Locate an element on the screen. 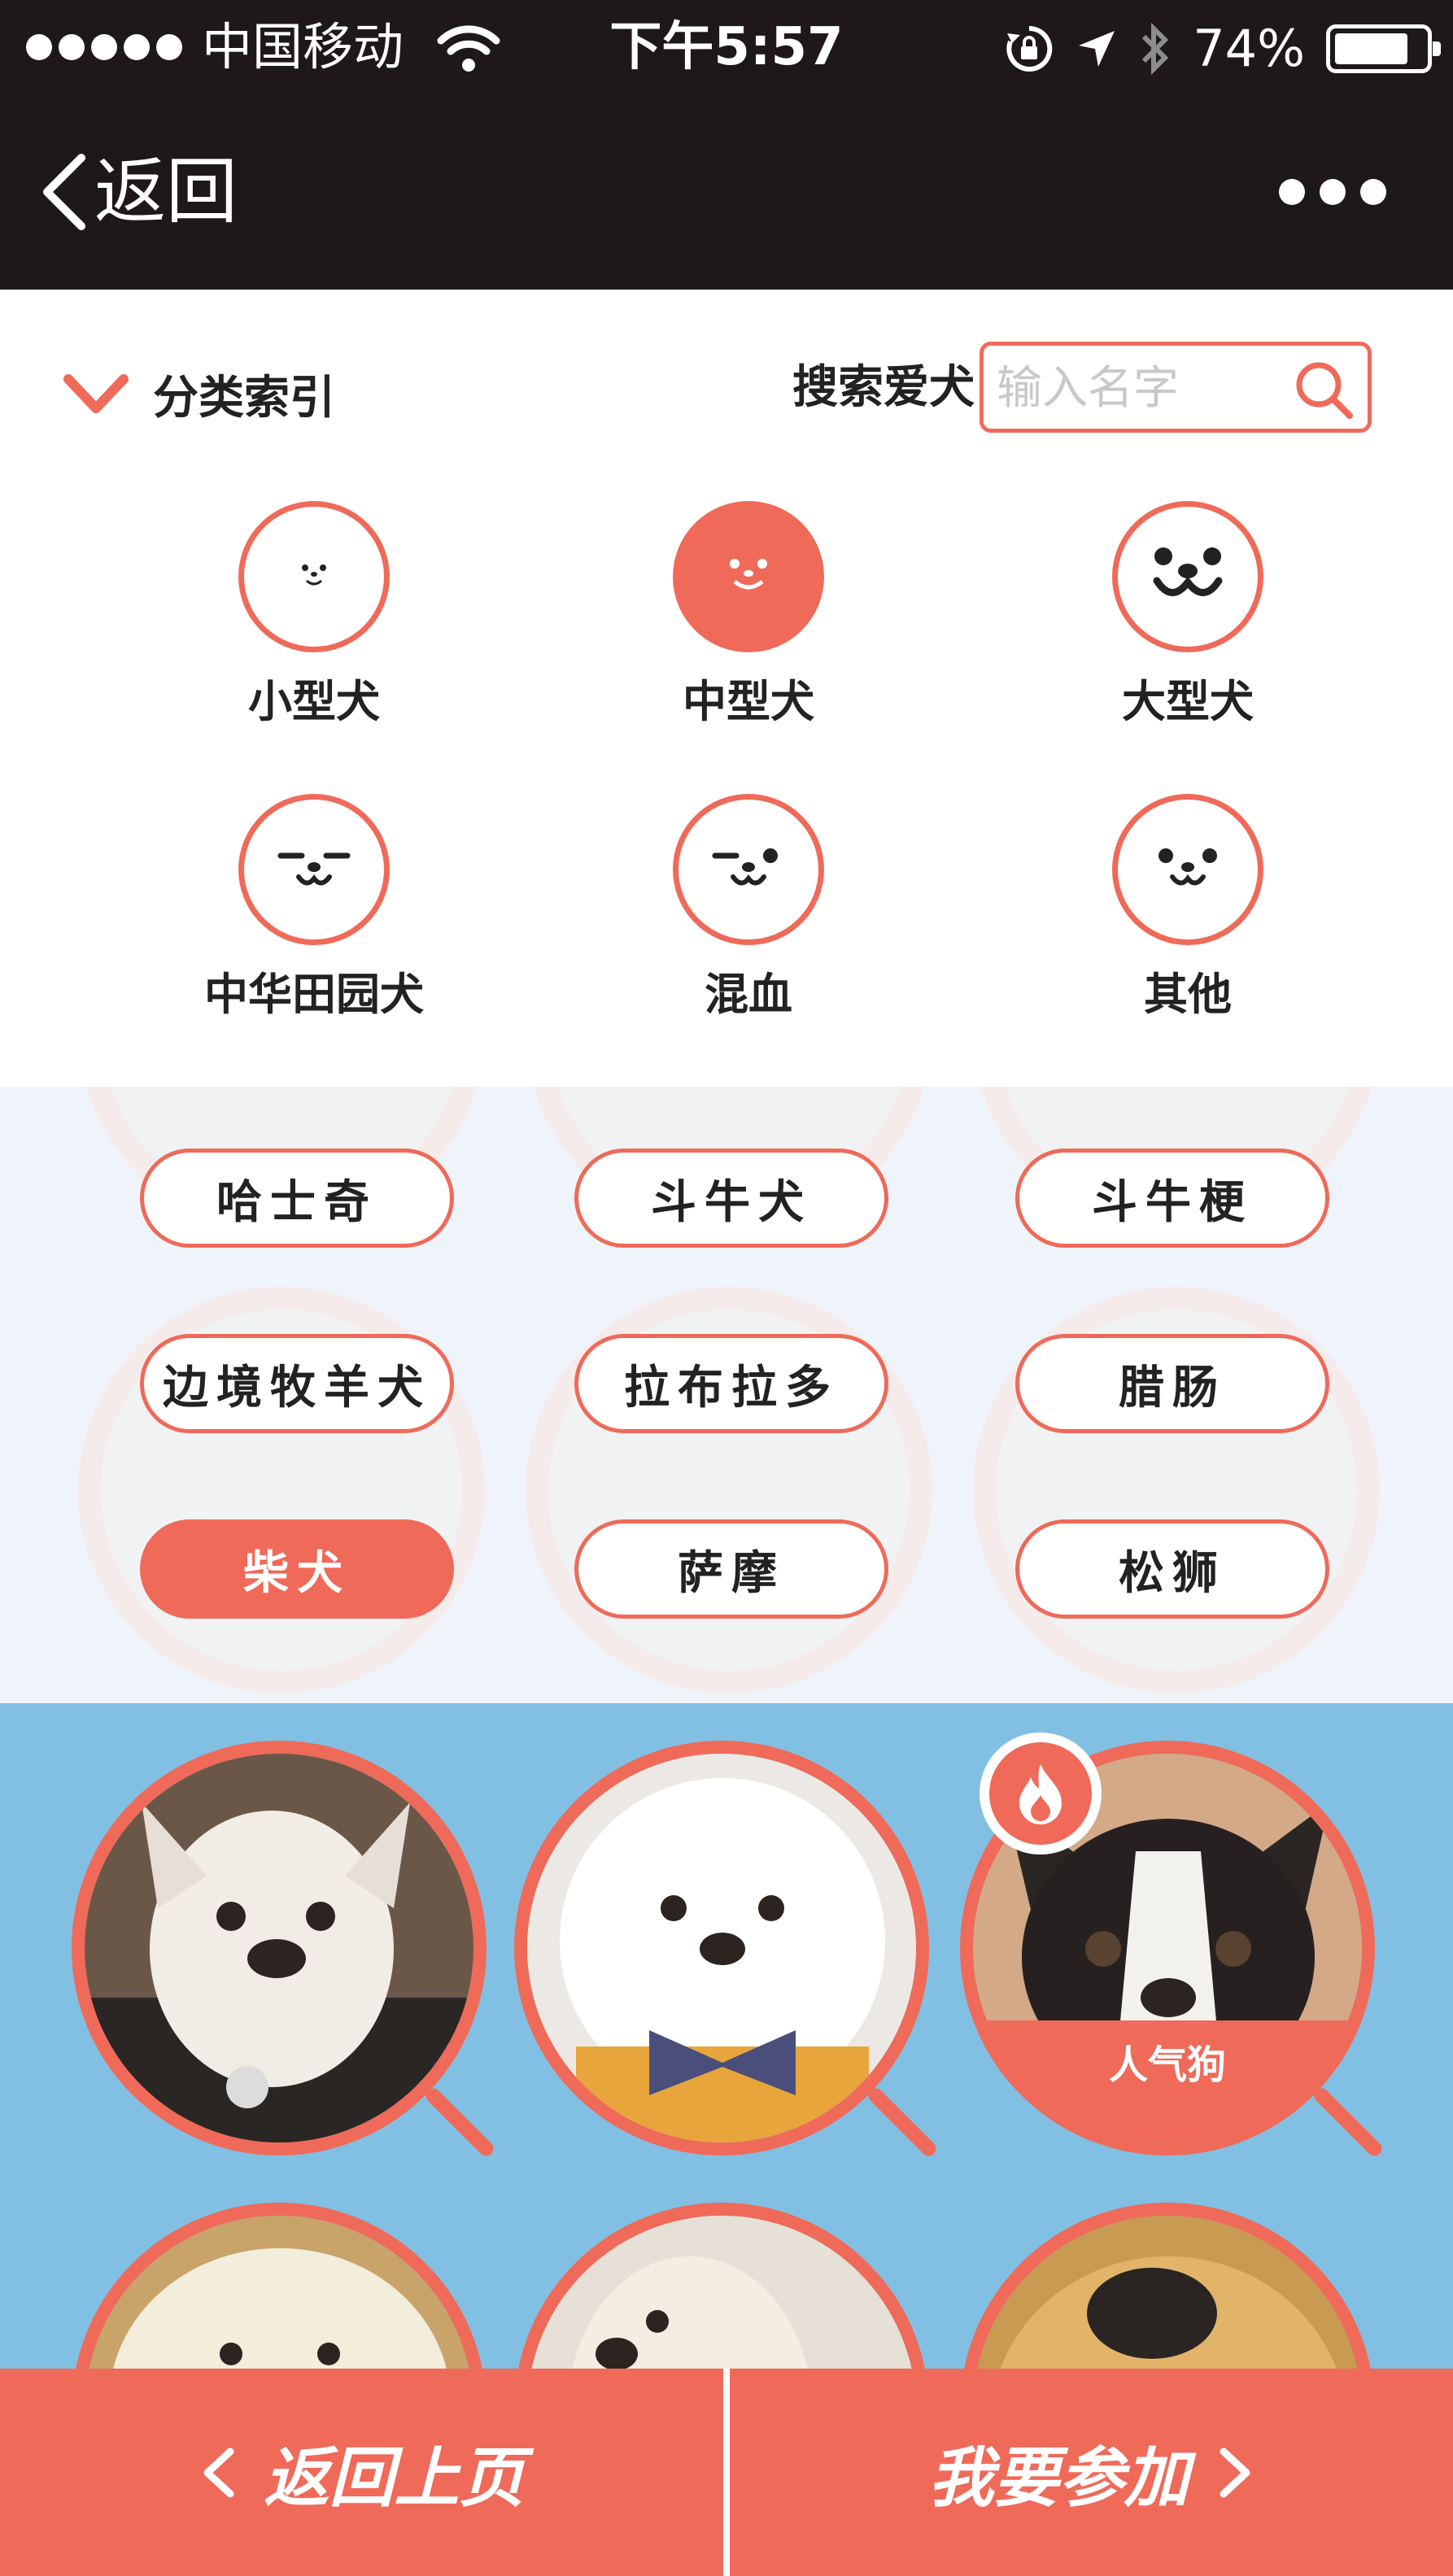 Image resolution: width=1453 pixels, height=2576 pixels. rotation-lock-icon is located at coordinates (1029, 48).